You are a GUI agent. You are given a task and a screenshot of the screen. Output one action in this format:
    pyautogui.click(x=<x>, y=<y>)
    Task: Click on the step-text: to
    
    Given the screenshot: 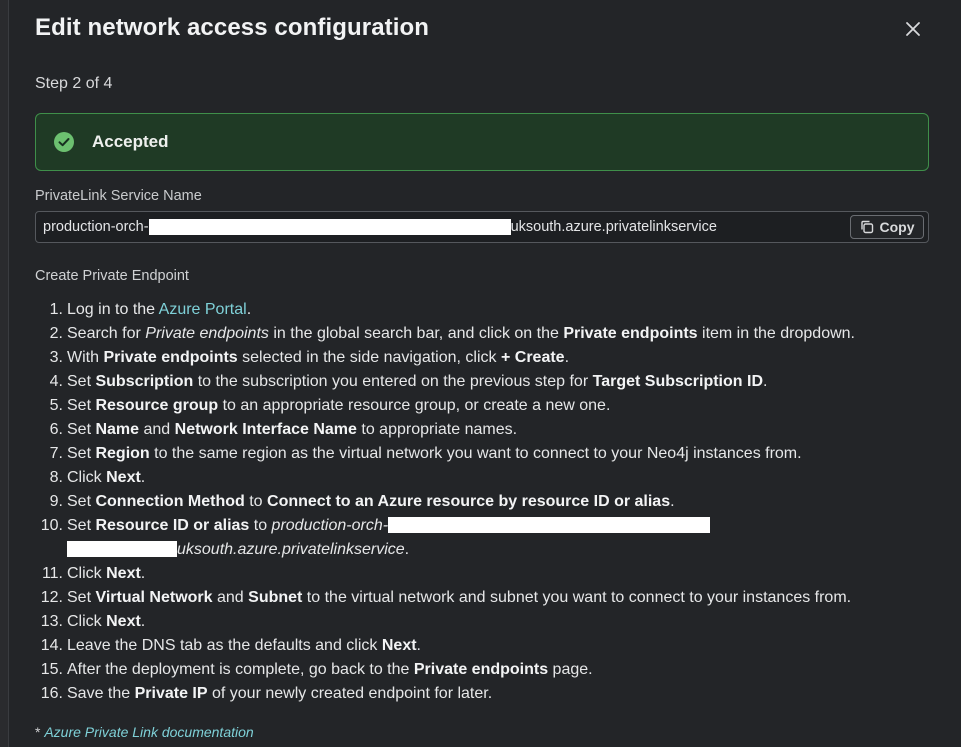 What is the action you would take?
    pyautogui.click(x=256, y=501)
    